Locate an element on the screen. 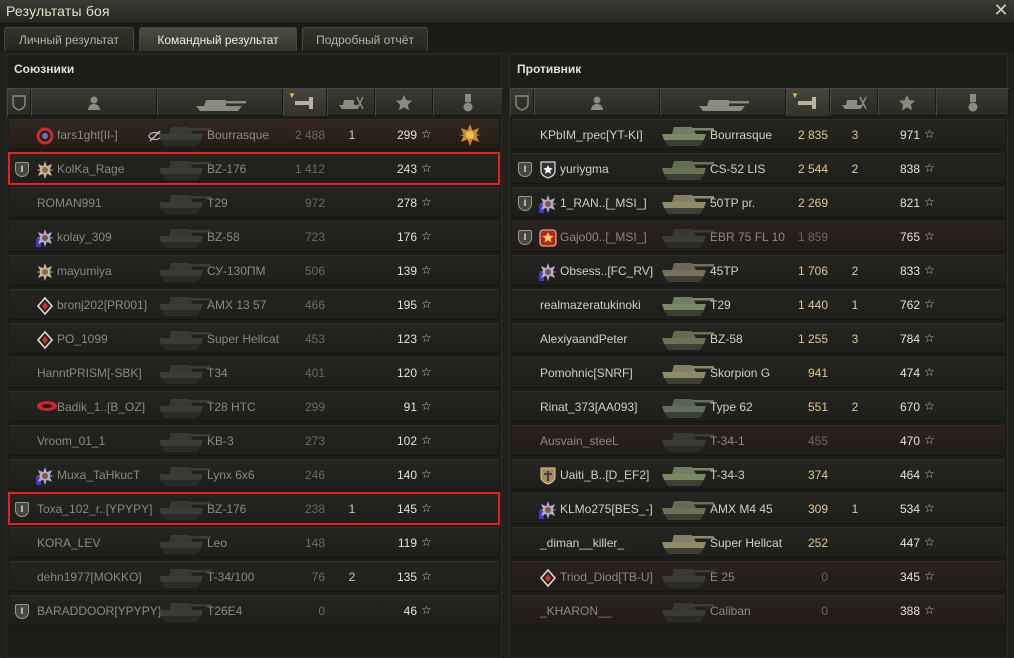  vehicle-name: Skorpion G is located at coordinates (740, 373).